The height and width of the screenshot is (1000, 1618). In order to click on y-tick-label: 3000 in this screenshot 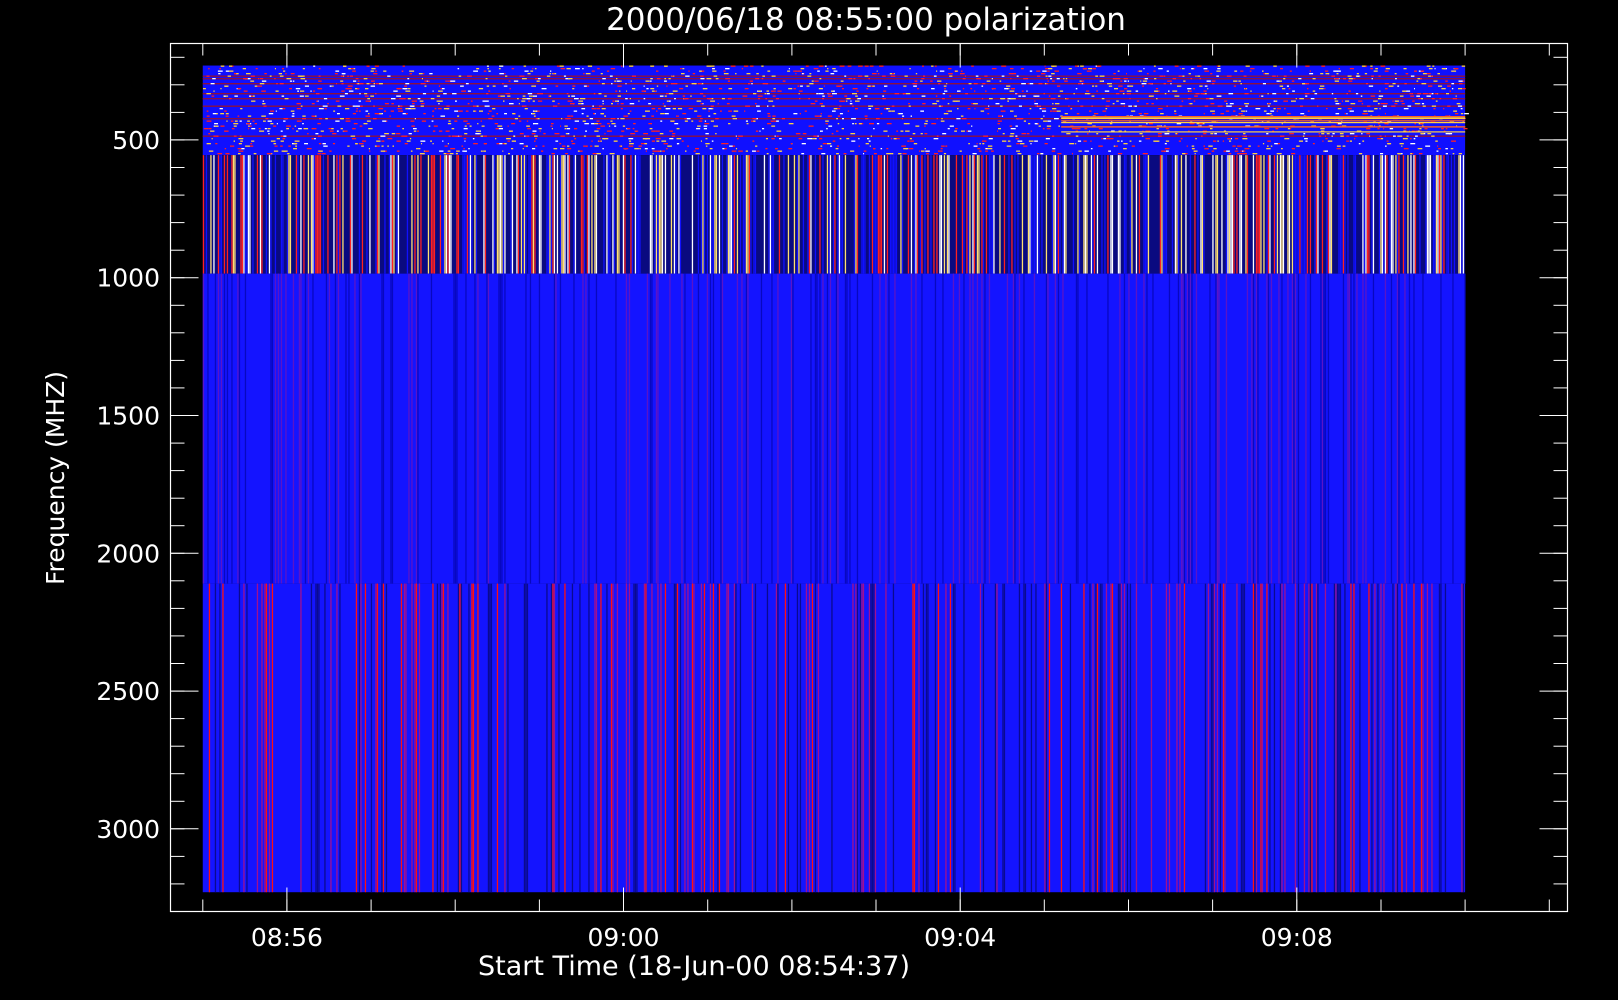, I will do `click(128, 829)`.